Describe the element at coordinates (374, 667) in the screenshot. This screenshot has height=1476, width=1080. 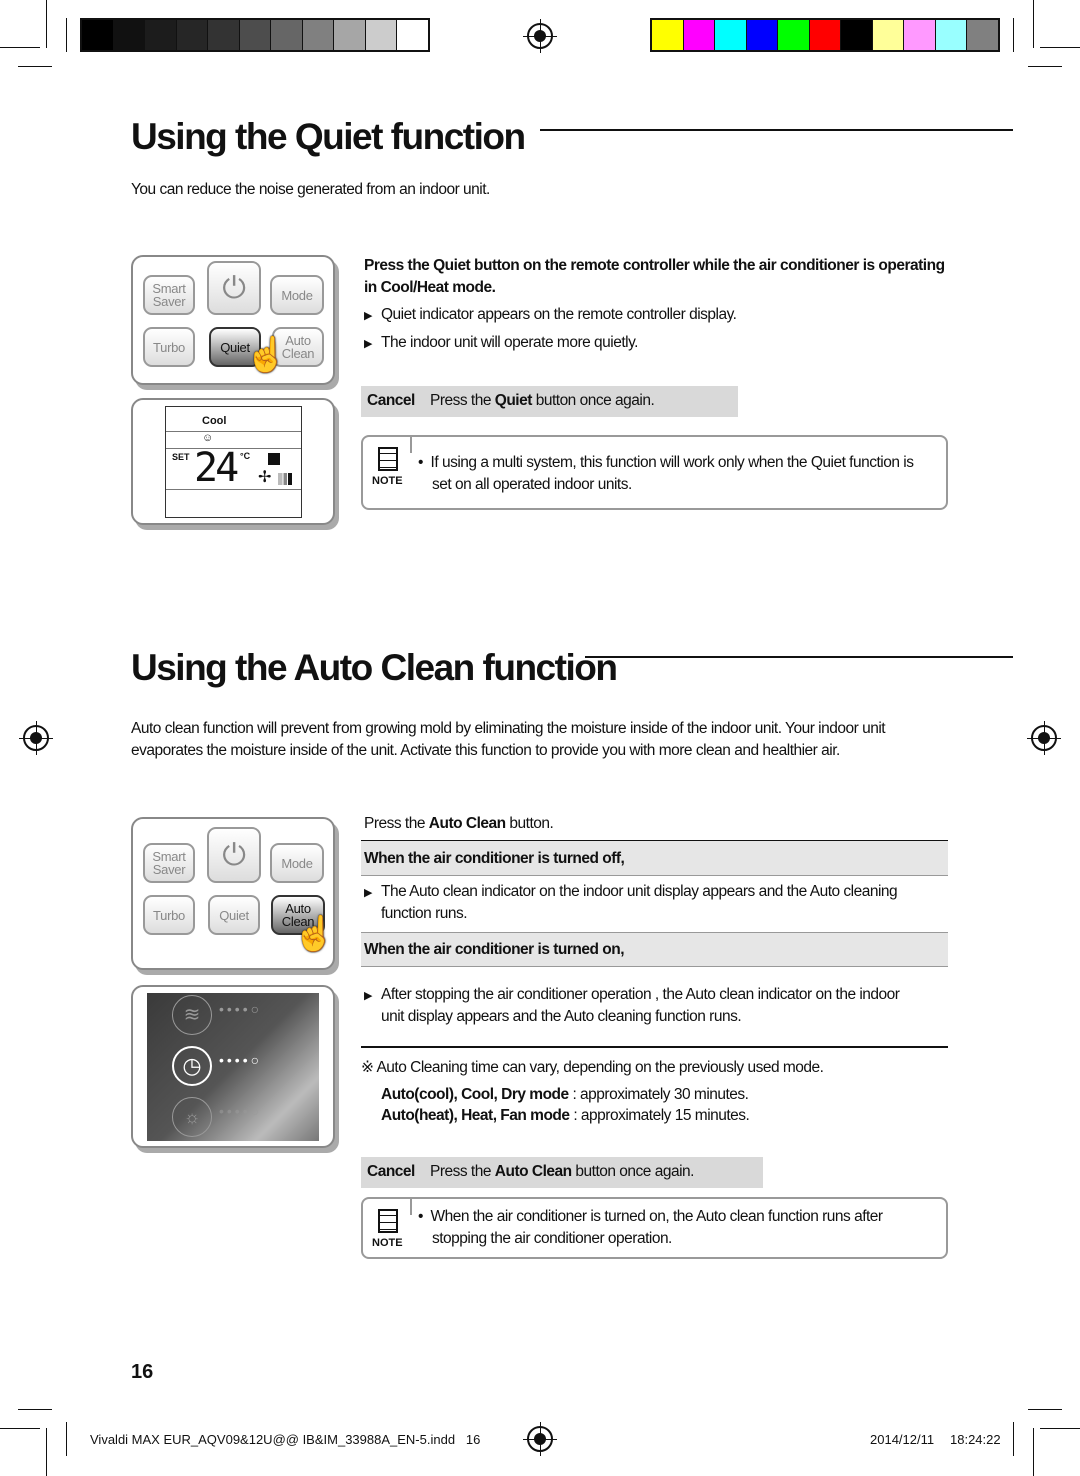
I see `section-title-auto-clean: Using the Auto Clean function` at that location.